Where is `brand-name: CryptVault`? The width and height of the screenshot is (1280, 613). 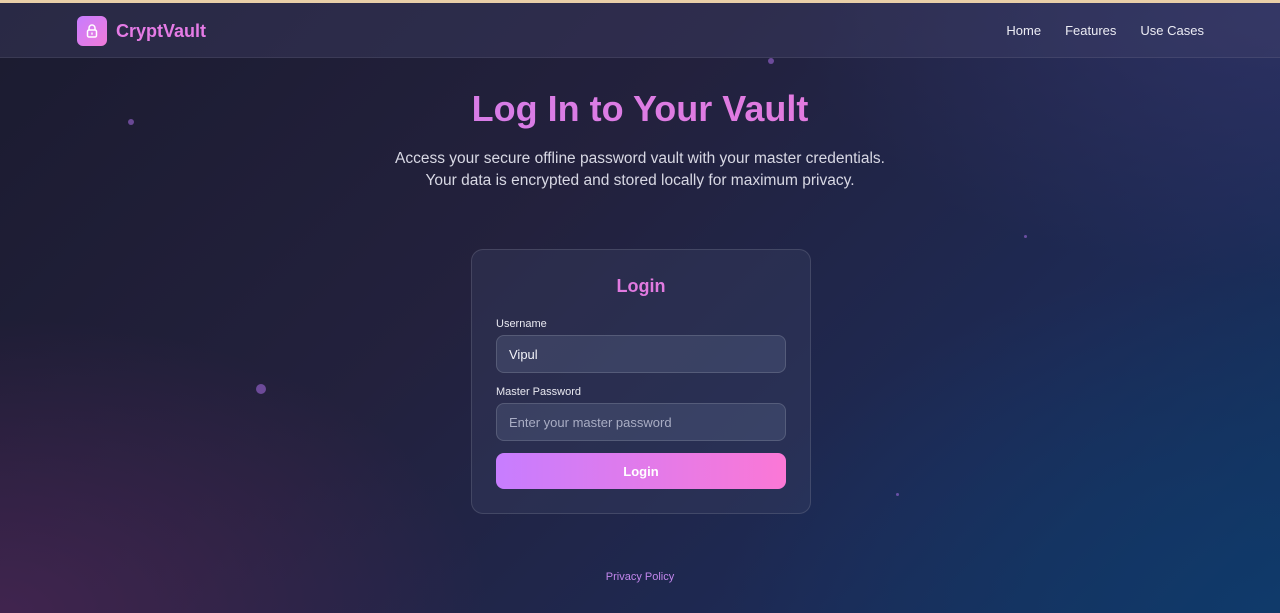
brand-name: CryptVault is located at coordinates (161, 30).